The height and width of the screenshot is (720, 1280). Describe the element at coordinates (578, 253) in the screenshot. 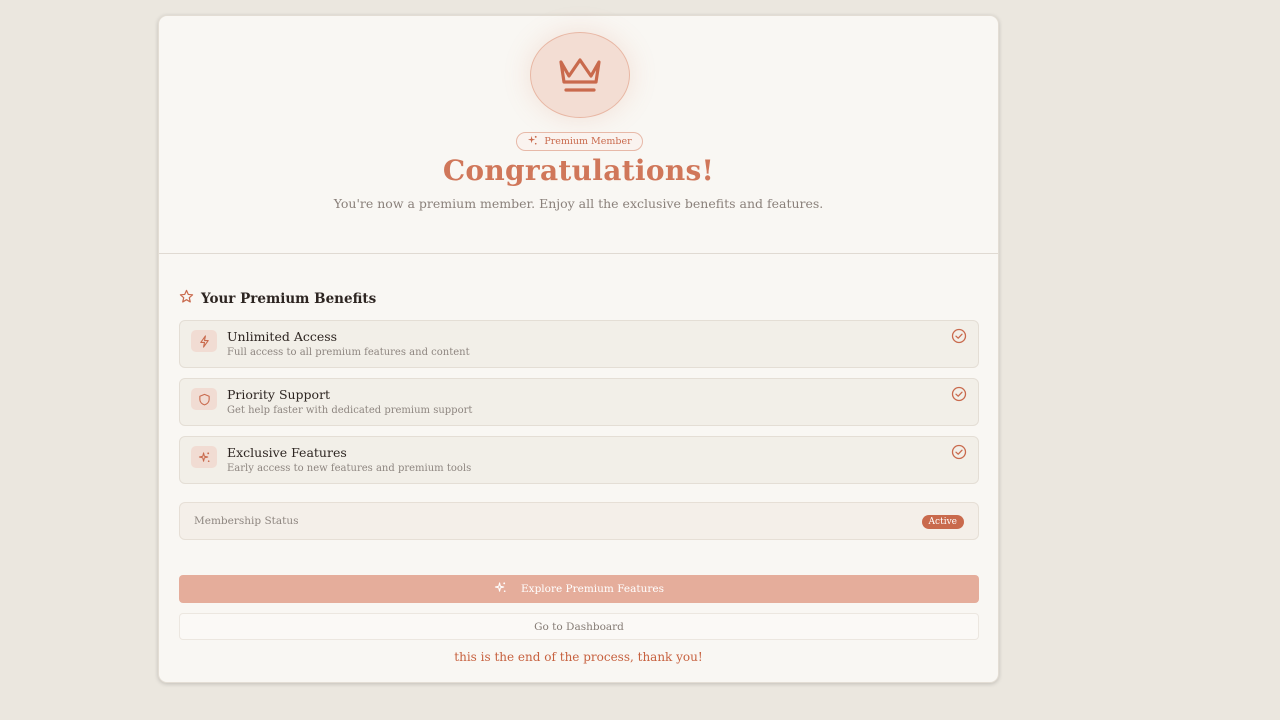

I see `divider` at that location.